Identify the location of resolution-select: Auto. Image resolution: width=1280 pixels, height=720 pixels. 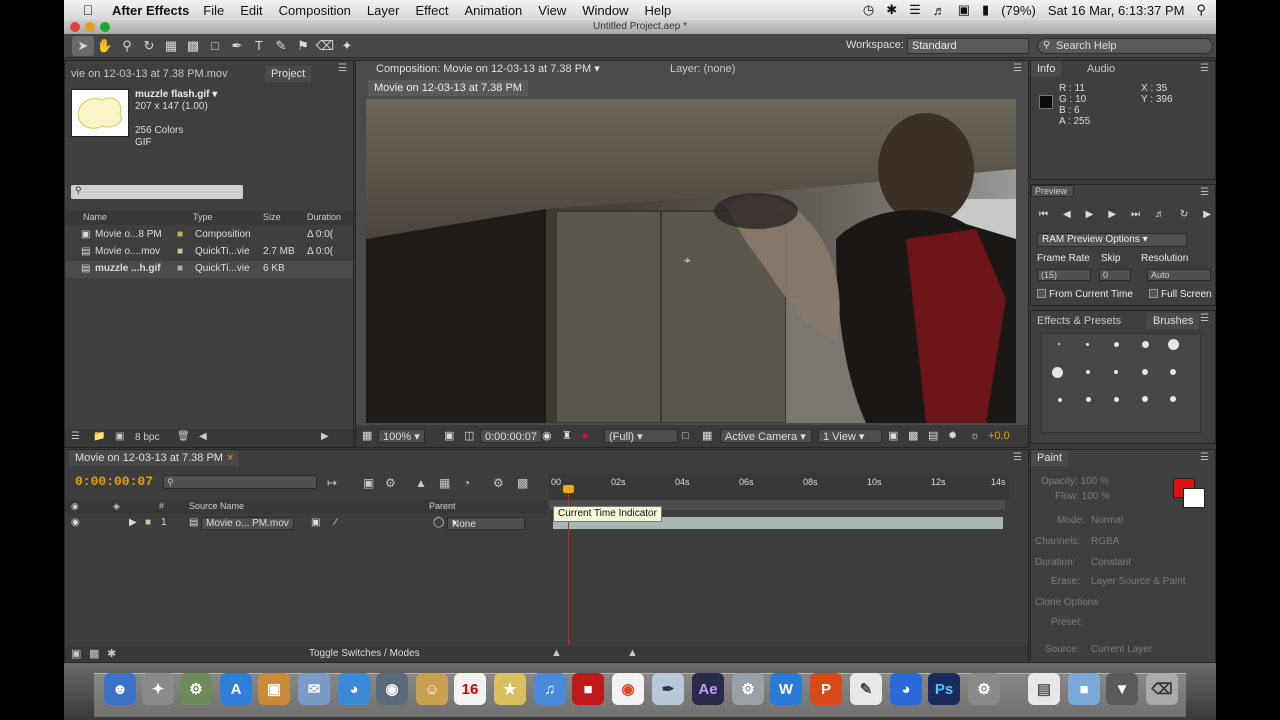
(1179, 275).